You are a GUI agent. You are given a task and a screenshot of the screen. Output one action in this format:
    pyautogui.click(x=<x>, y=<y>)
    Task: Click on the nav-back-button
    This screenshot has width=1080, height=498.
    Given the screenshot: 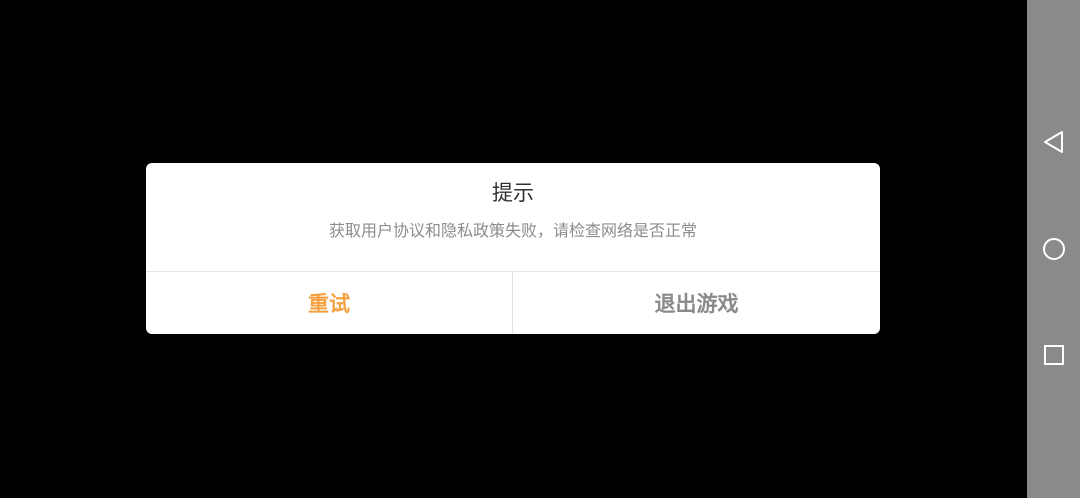 What is the action you would take?
    pyautogui.click(x=1053, y=142)
    